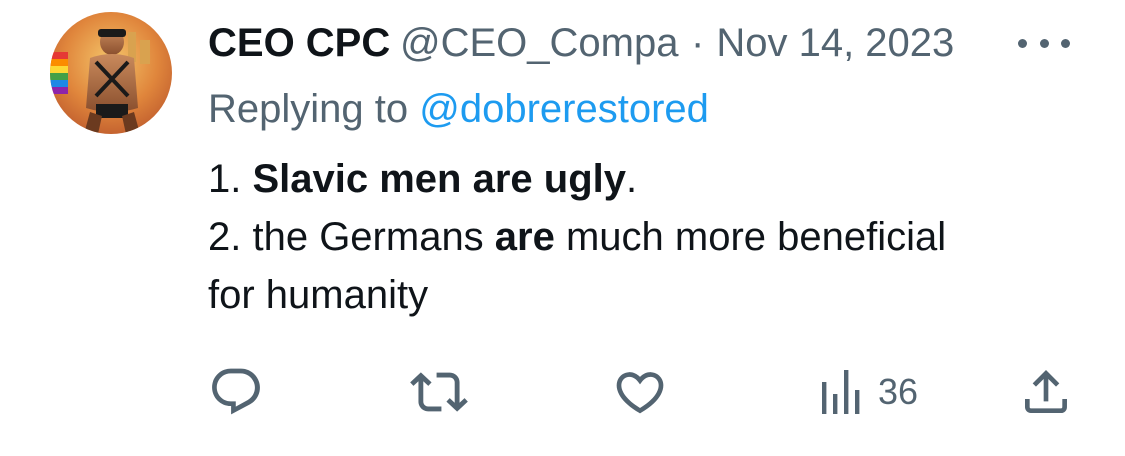  I want to click on tweet-header: CEO CPC @CEO_Compa · Nov 14, 2023, so click(581, 43).